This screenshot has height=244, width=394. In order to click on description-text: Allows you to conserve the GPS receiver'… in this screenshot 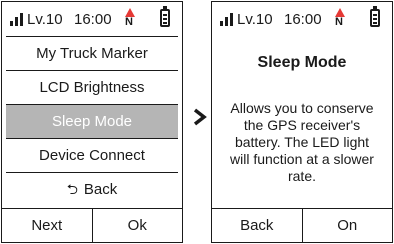, I will do `click(302, 142)`.